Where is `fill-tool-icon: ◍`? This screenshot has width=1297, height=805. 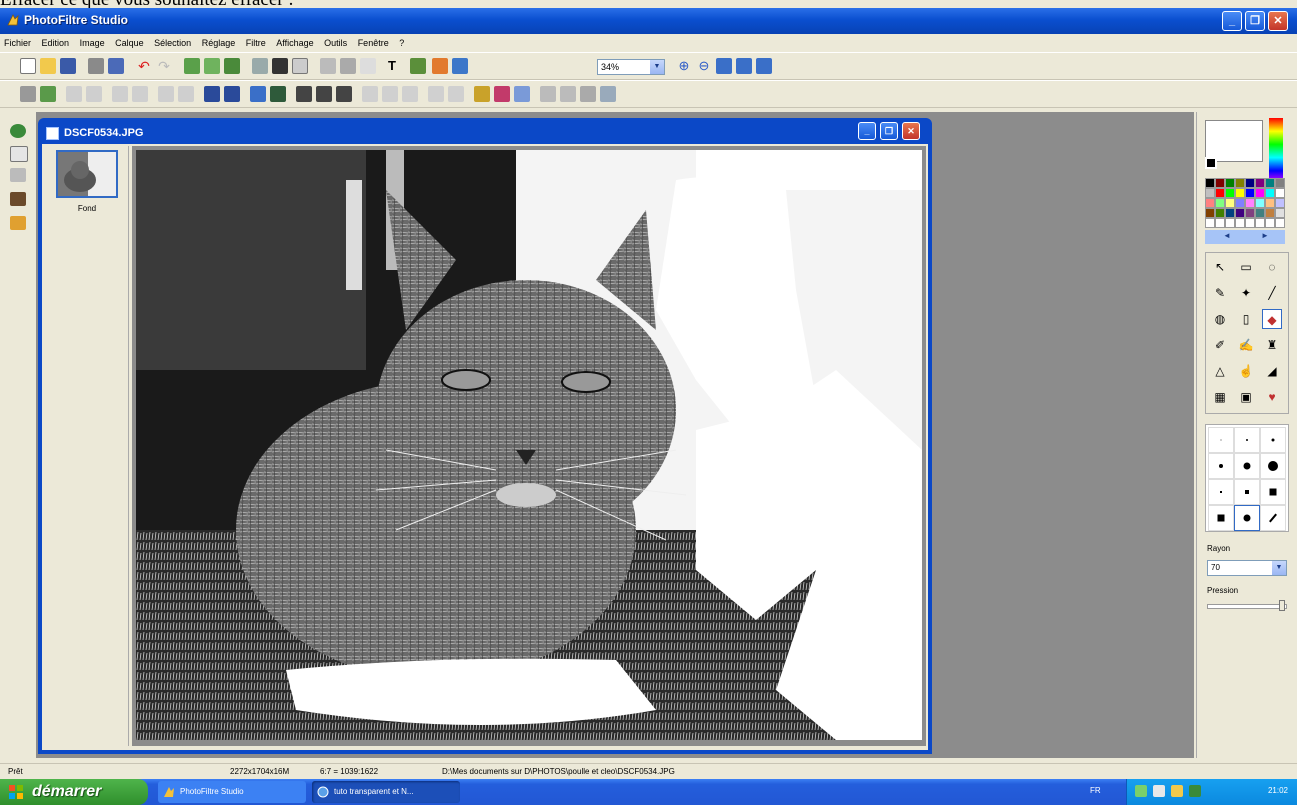
fill-tool-icon: ◍ is located at coordinates (1220, 319).